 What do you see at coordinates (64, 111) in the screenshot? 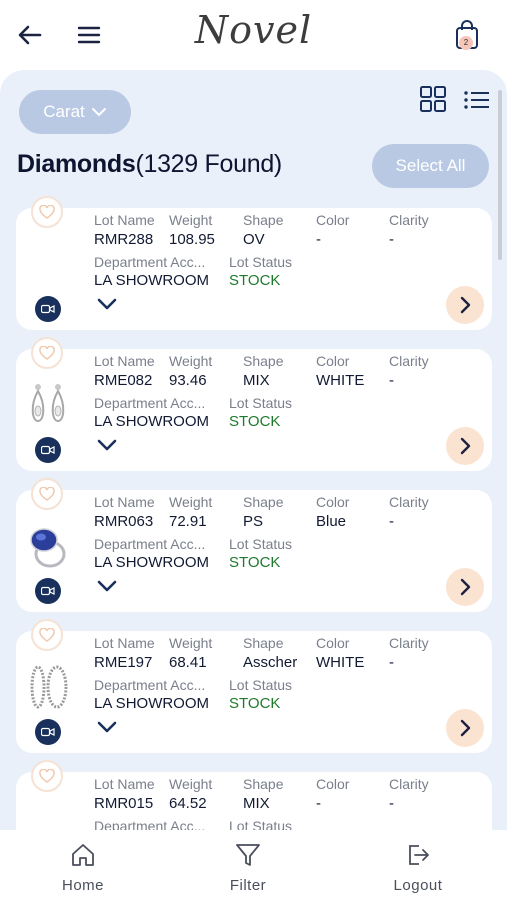
I see `carat-filter-label: Carat` at bounding box center [64, 111].